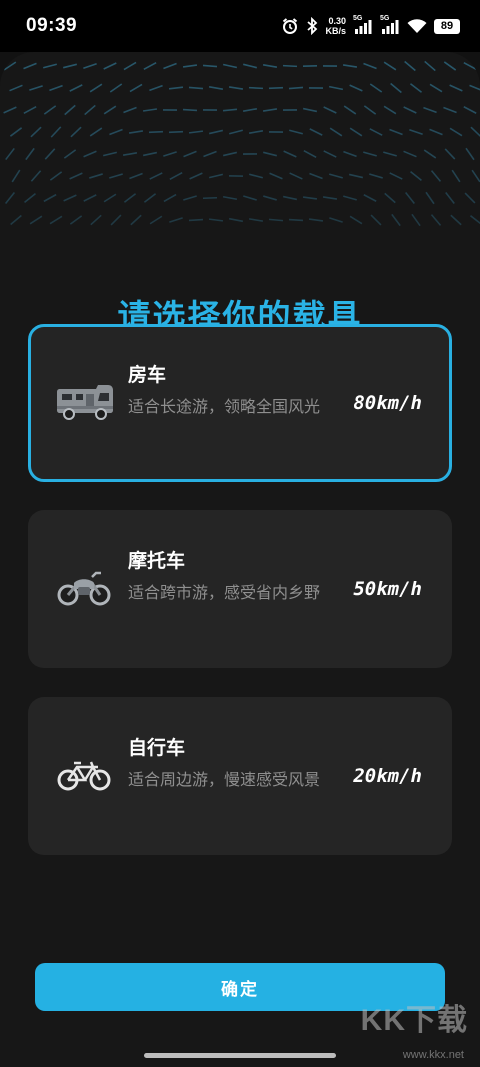 The height and width of the screenshot is (1067, 480). I want to click on home-indicator, so click(240, 1055).